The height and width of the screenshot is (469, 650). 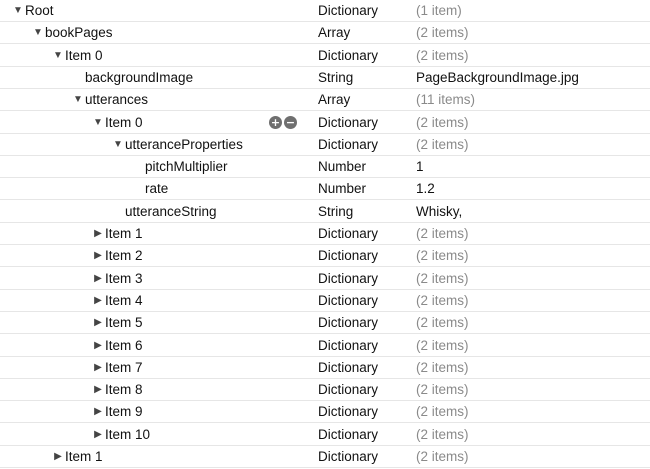 I want to click on key-cell: ▶ Item 4, so click(x=150, y=301).